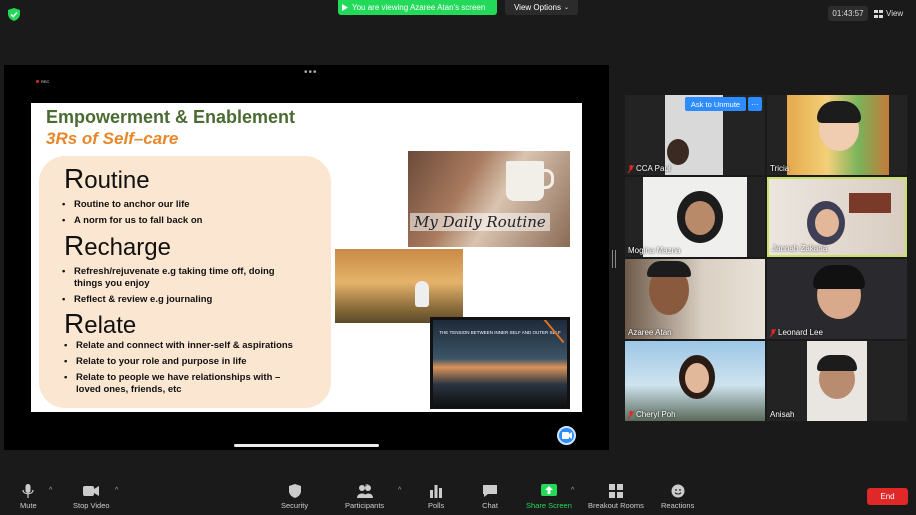  Describe the element at coordinates (895, 13) in the screenshot. I see `view-label: View` at that location.